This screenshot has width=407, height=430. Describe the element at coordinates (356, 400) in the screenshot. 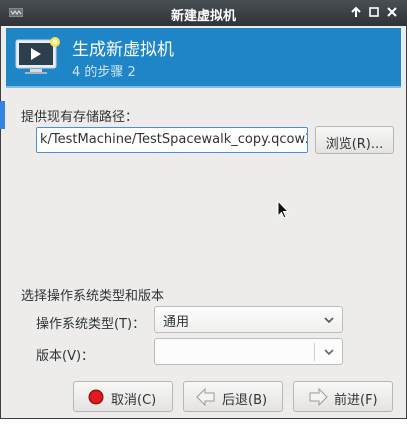

I see `forward-button-label: 前进(F)` at that location.